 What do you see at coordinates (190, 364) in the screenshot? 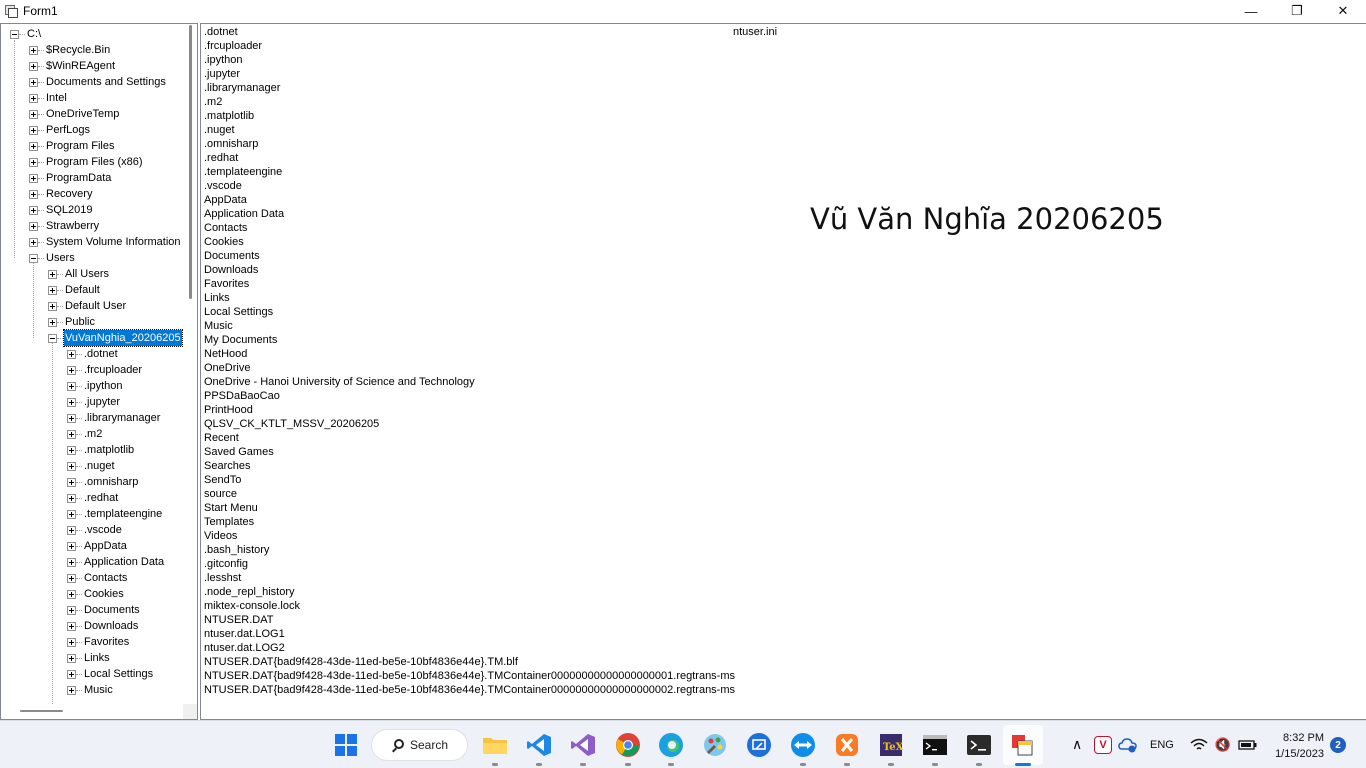
I see `tree-vertical-scrollbar` at bounding box center [190, 364].